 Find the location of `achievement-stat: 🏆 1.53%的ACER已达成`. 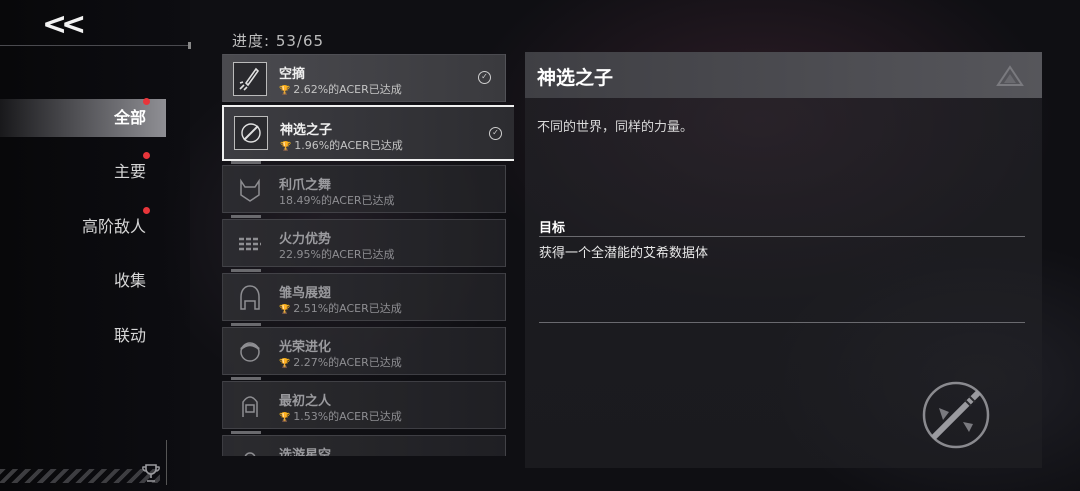

achievement-stat: 🏆 1.53%的ACER已达成 is located at coordinates (340, 416).